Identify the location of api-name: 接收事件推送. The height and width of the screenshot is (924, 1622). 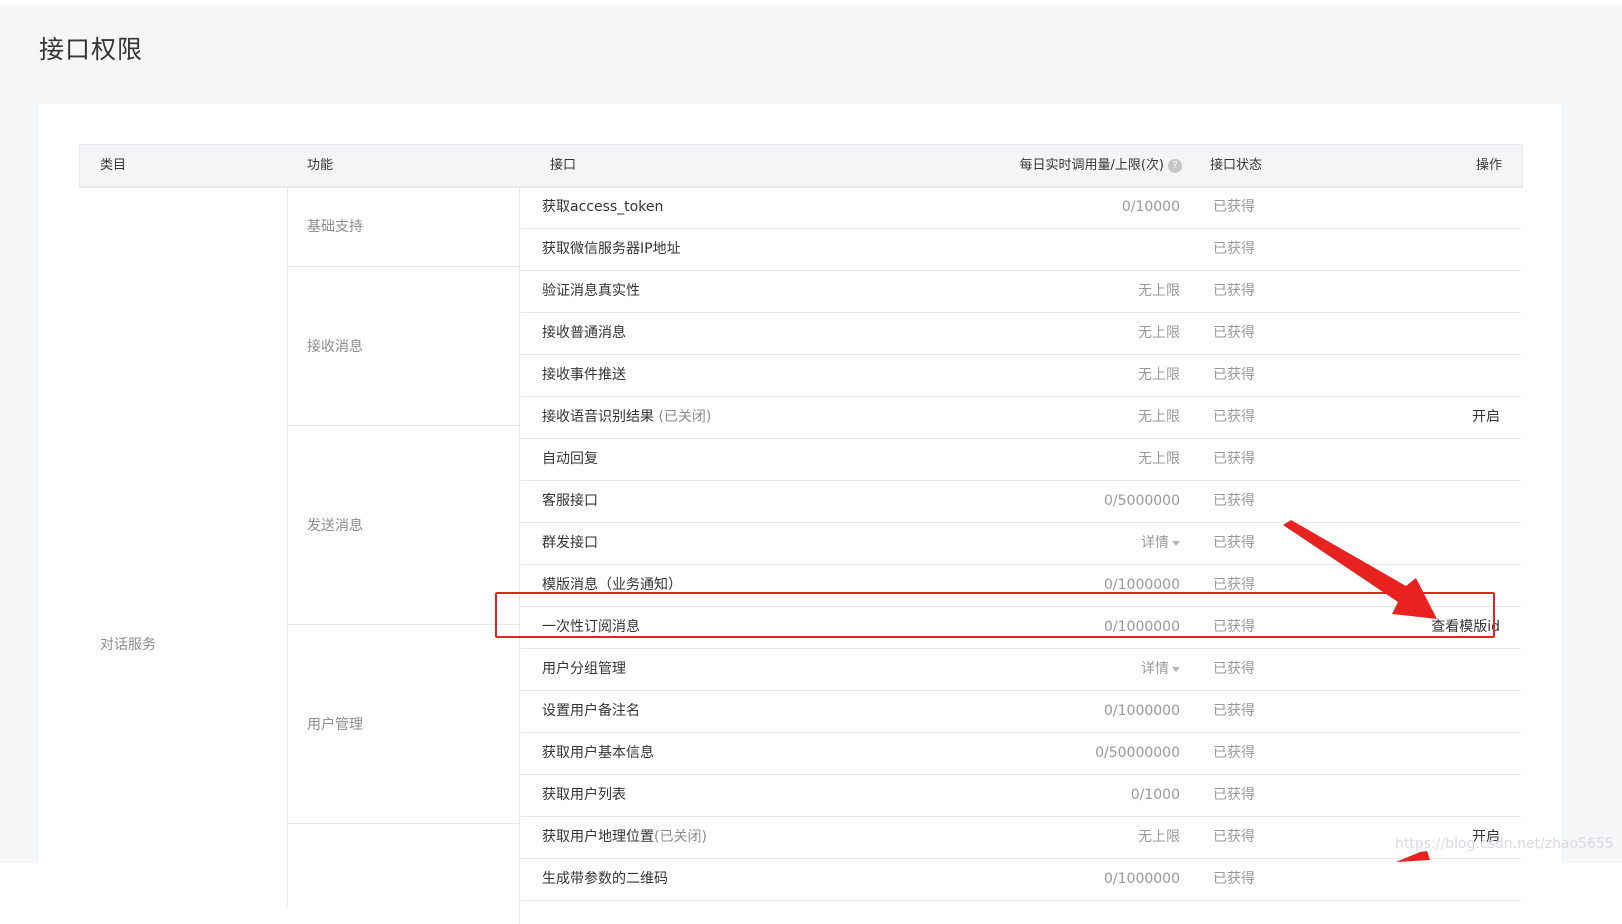
(584, 375).